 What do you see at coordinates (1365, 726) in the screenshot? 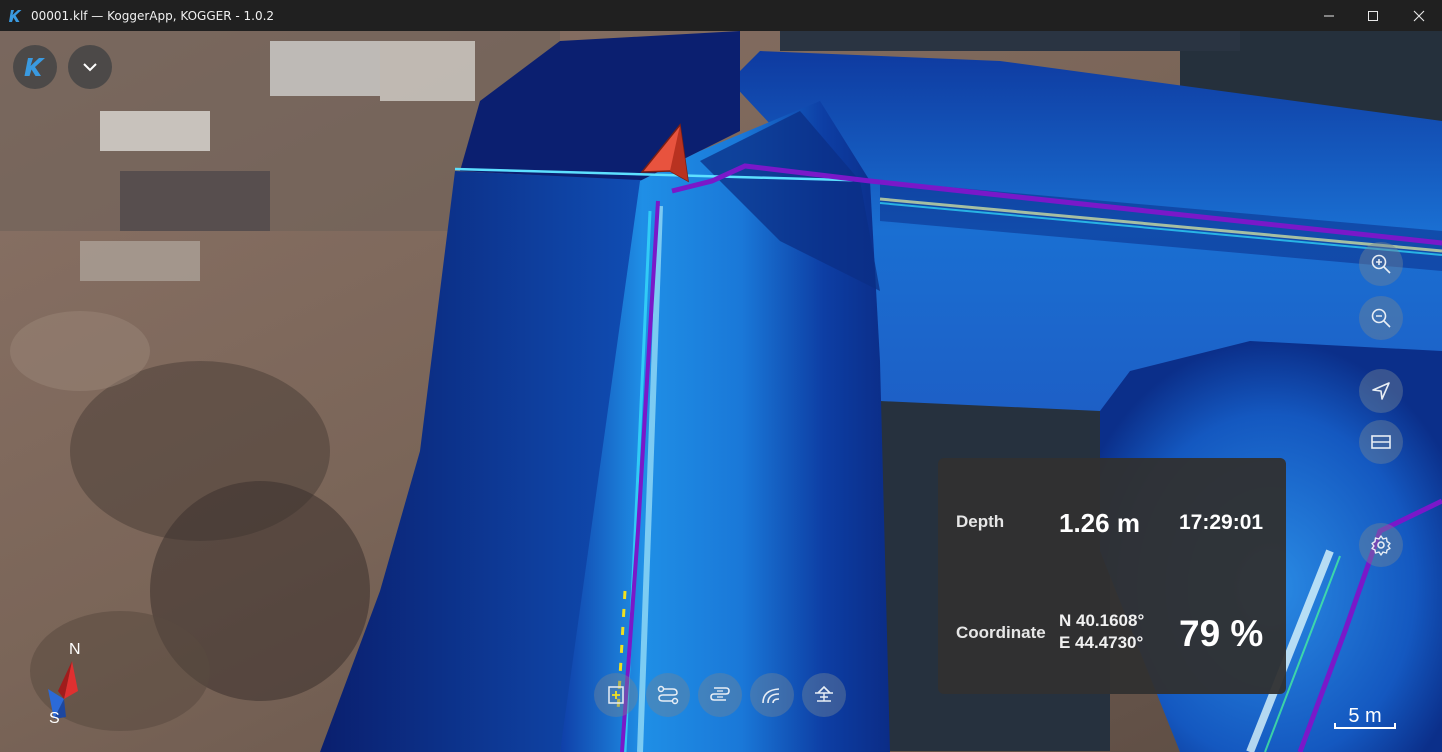
I see `scale-ruler` at bounding box center [1365, 726].